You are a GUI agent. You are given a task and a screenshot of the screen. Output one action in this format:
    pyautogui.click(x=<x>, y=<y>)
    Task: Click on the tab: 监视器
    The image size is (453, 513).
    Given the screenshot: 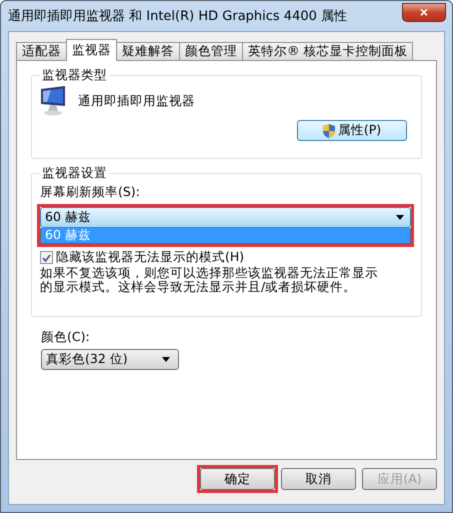 What is the action you would take?
    pyautogui.click(x=91, y=50)
    